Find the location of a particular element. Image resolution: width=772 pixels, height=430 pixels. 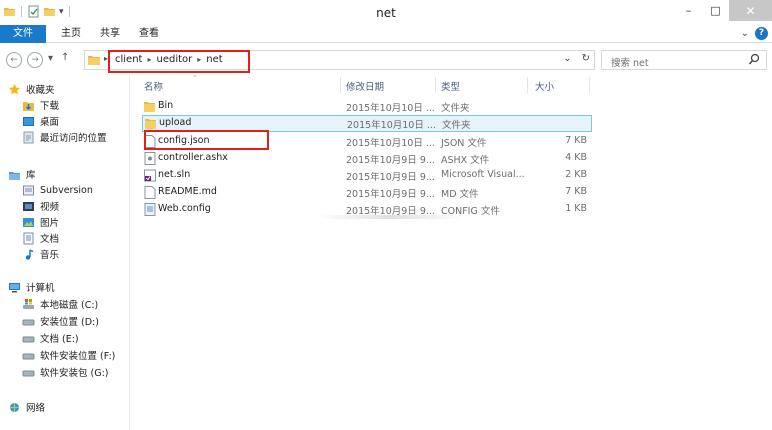

tab-share: 共享 is located at coordinates (110, 34).